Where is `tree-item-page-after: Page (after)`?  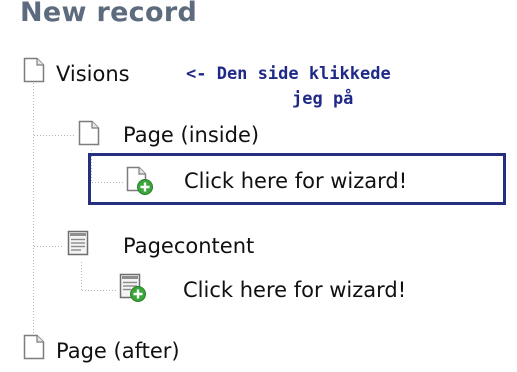 tree-item-page-after: Page (after) is located at coordinates (118, 351).